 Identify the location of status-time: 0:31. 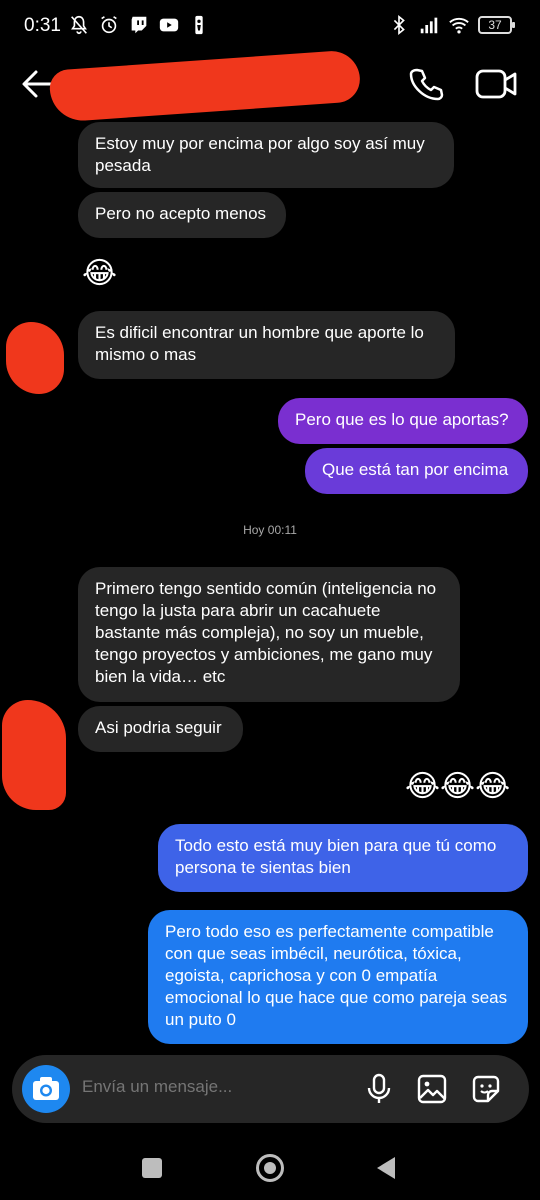
(42, 25).